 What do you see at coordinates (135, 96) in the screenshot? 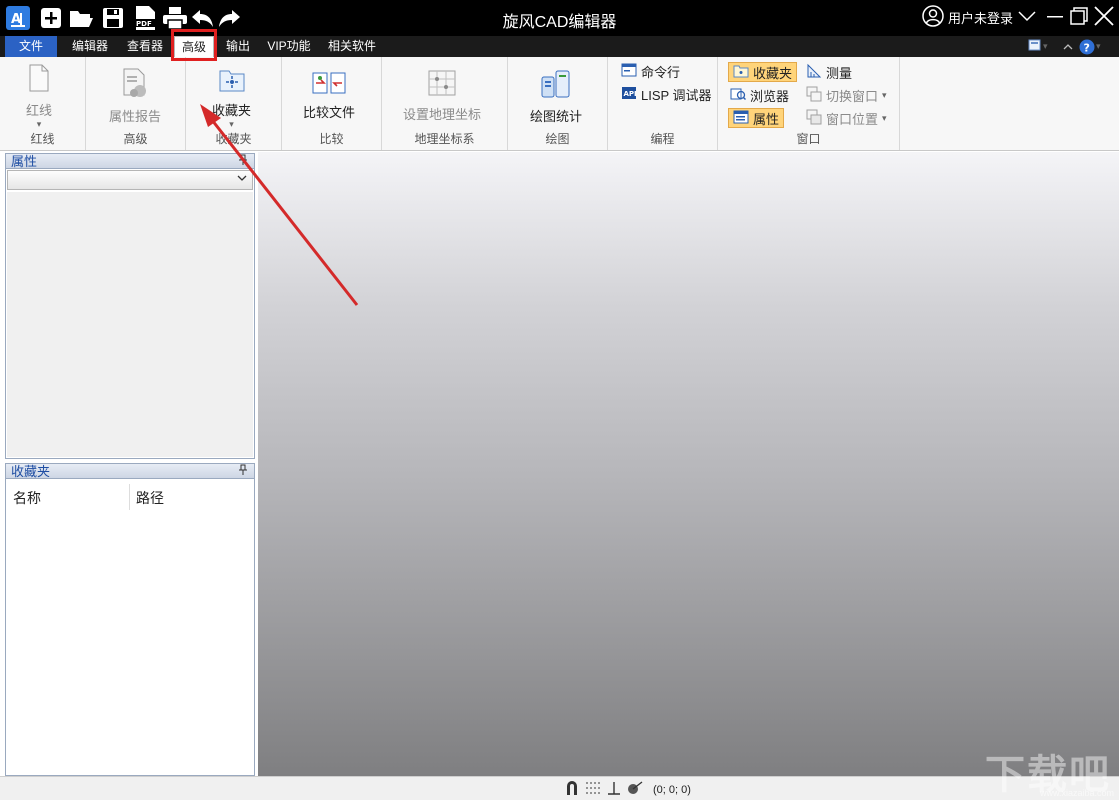
I see `property-report-button: 属性报告` at bounding box center [135, 96].